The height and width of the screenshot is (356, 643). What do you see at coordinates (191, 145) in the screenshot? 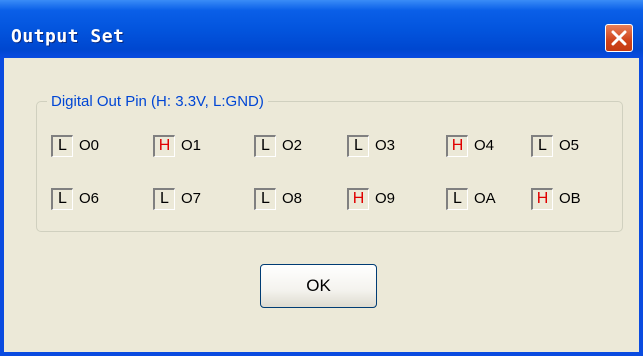
I see `pin-label: O1` at bounding box center [191, 145].